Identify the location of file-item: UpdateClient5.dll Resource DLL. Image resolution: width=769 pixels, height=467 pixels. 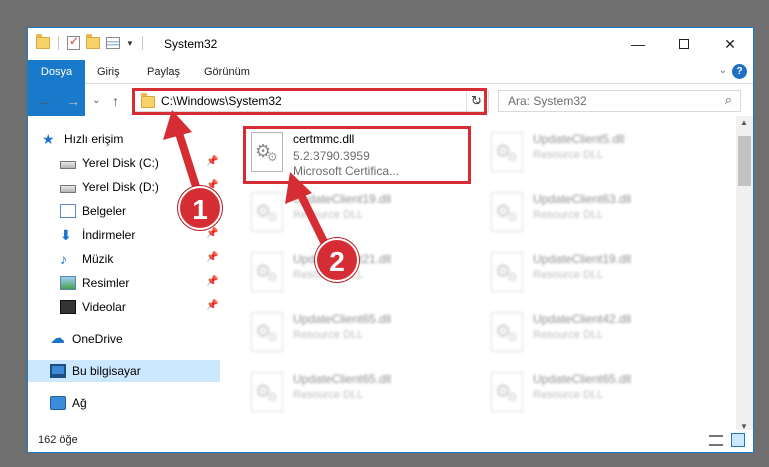
(597, 152).